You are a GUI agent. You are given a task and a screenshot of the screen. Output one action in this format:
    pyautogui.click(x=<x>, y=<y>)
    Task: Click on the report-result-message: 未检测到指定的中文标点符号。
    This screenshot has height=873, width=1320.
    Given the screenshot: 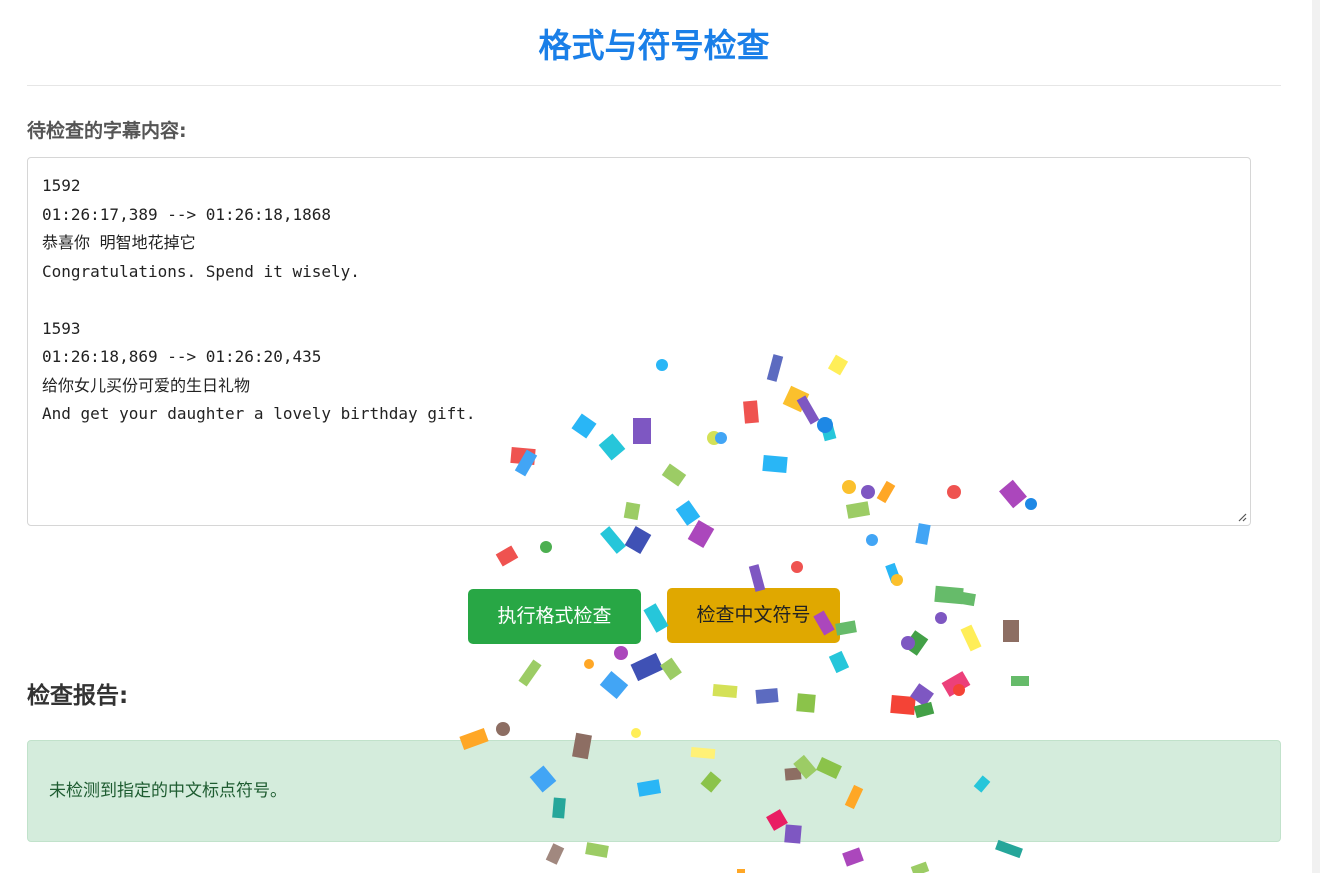 What is the action you would take?
    pyautogui.click(x=168, y=791)
    